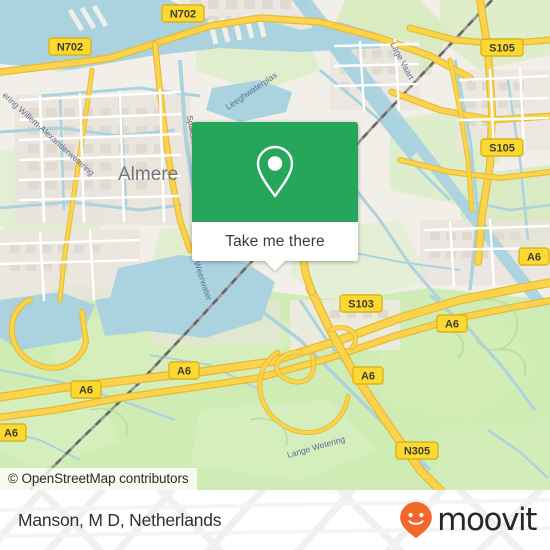  Describe the element at coordinates (275, 265) in the screenshot. I see `callout-pointer` at that location.